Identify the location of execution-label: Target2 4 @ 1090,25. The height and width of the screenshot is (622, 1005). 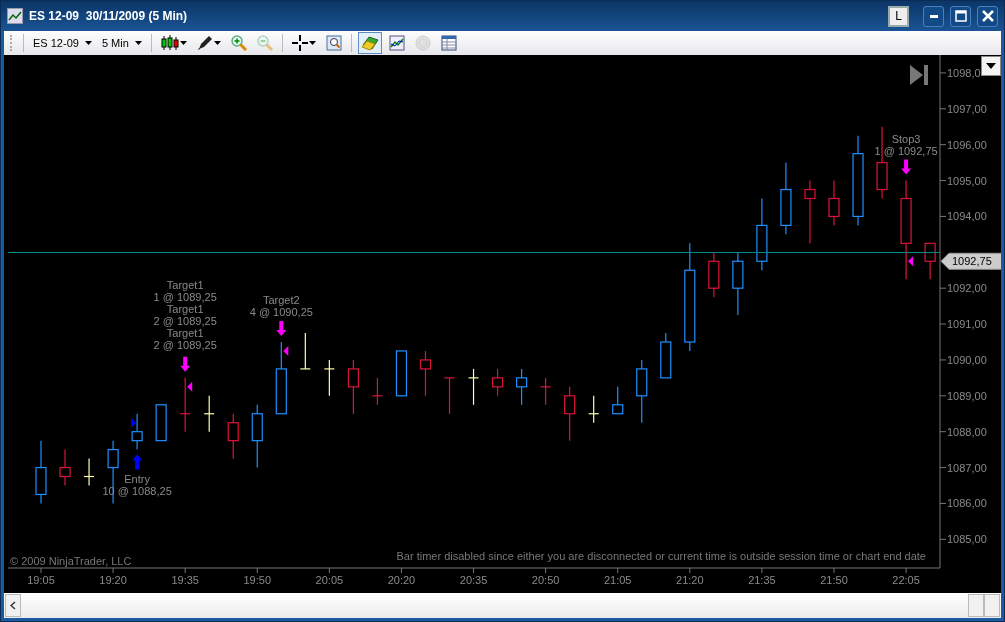
(281, 306).